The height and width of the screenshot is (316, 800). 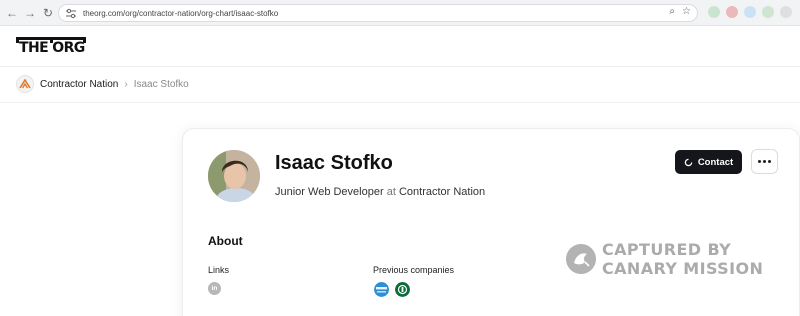 What do you see at coordinates (442, 192) in the screenshot?
I see `person-company-link: Contractor Nation` at bounding box center [442, 192].